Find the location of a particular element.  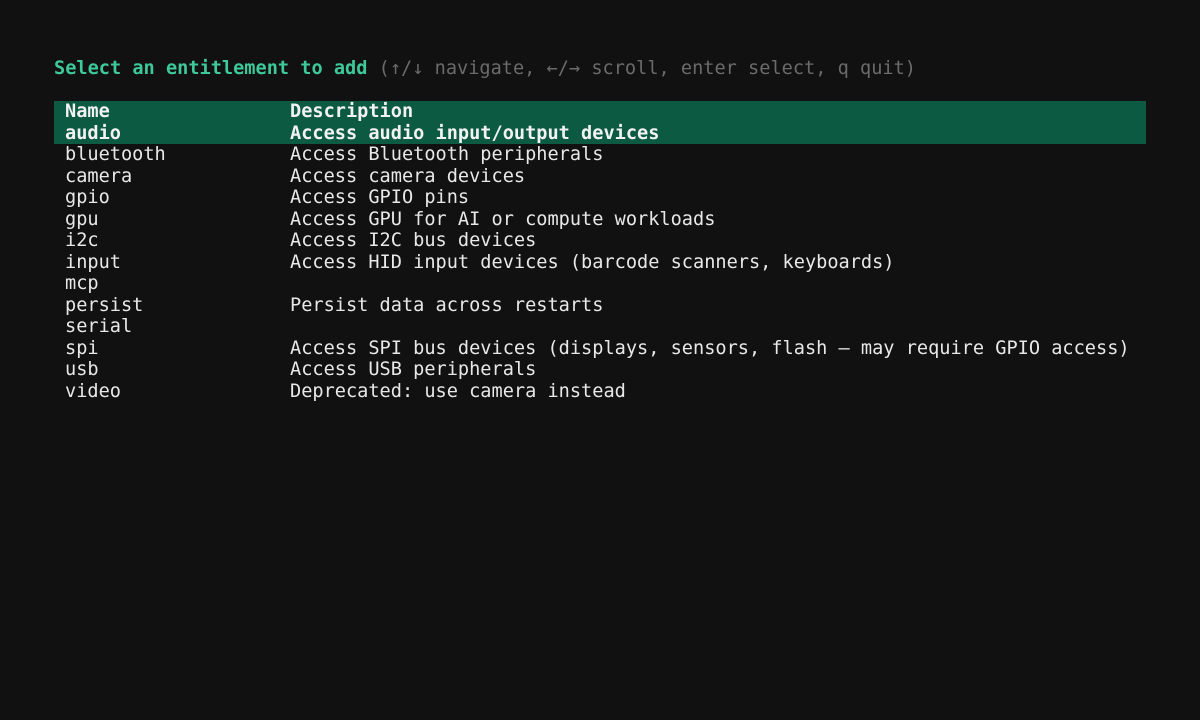

table-row-serial: serial is located at coordinates (600, 327).